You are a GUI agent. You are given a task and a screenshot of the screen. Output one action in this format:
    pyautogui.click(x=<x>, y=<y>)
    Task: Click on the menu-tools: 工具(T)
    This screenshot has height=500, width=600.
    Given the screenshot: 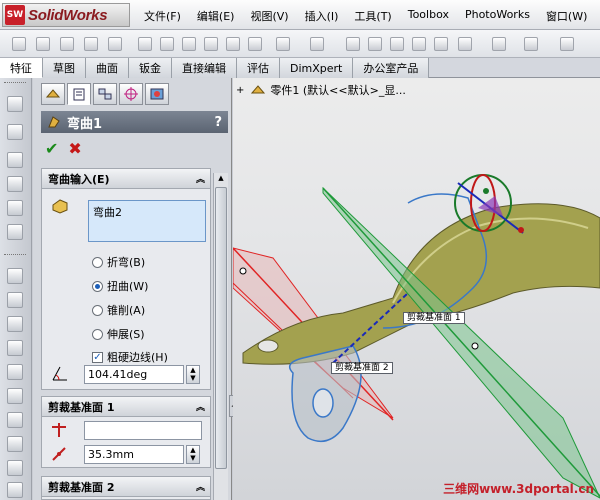 What is the action you would take?
    pyautogui.click(x=372, y=16)
    